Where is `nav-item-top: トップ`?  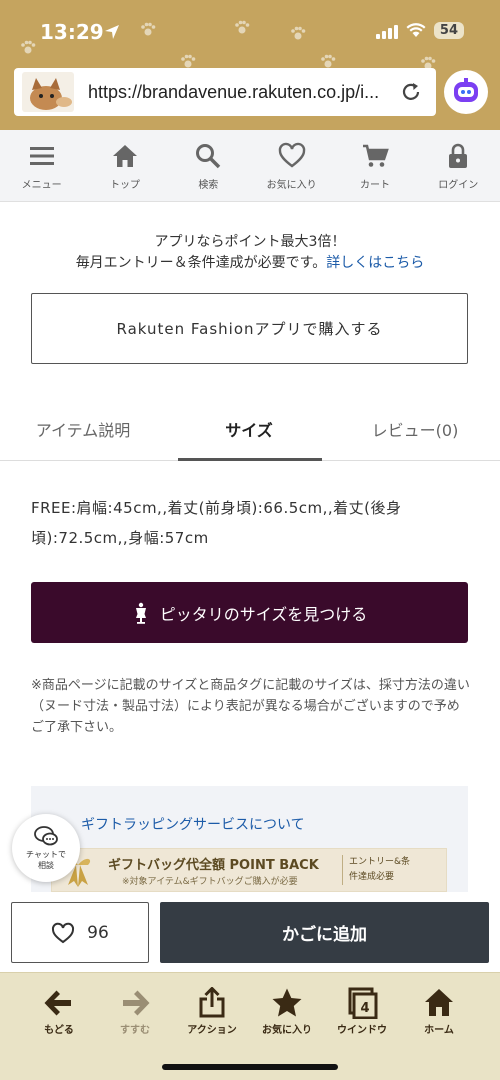 nav-item-top: トップ is located at coordinates (124, 165).